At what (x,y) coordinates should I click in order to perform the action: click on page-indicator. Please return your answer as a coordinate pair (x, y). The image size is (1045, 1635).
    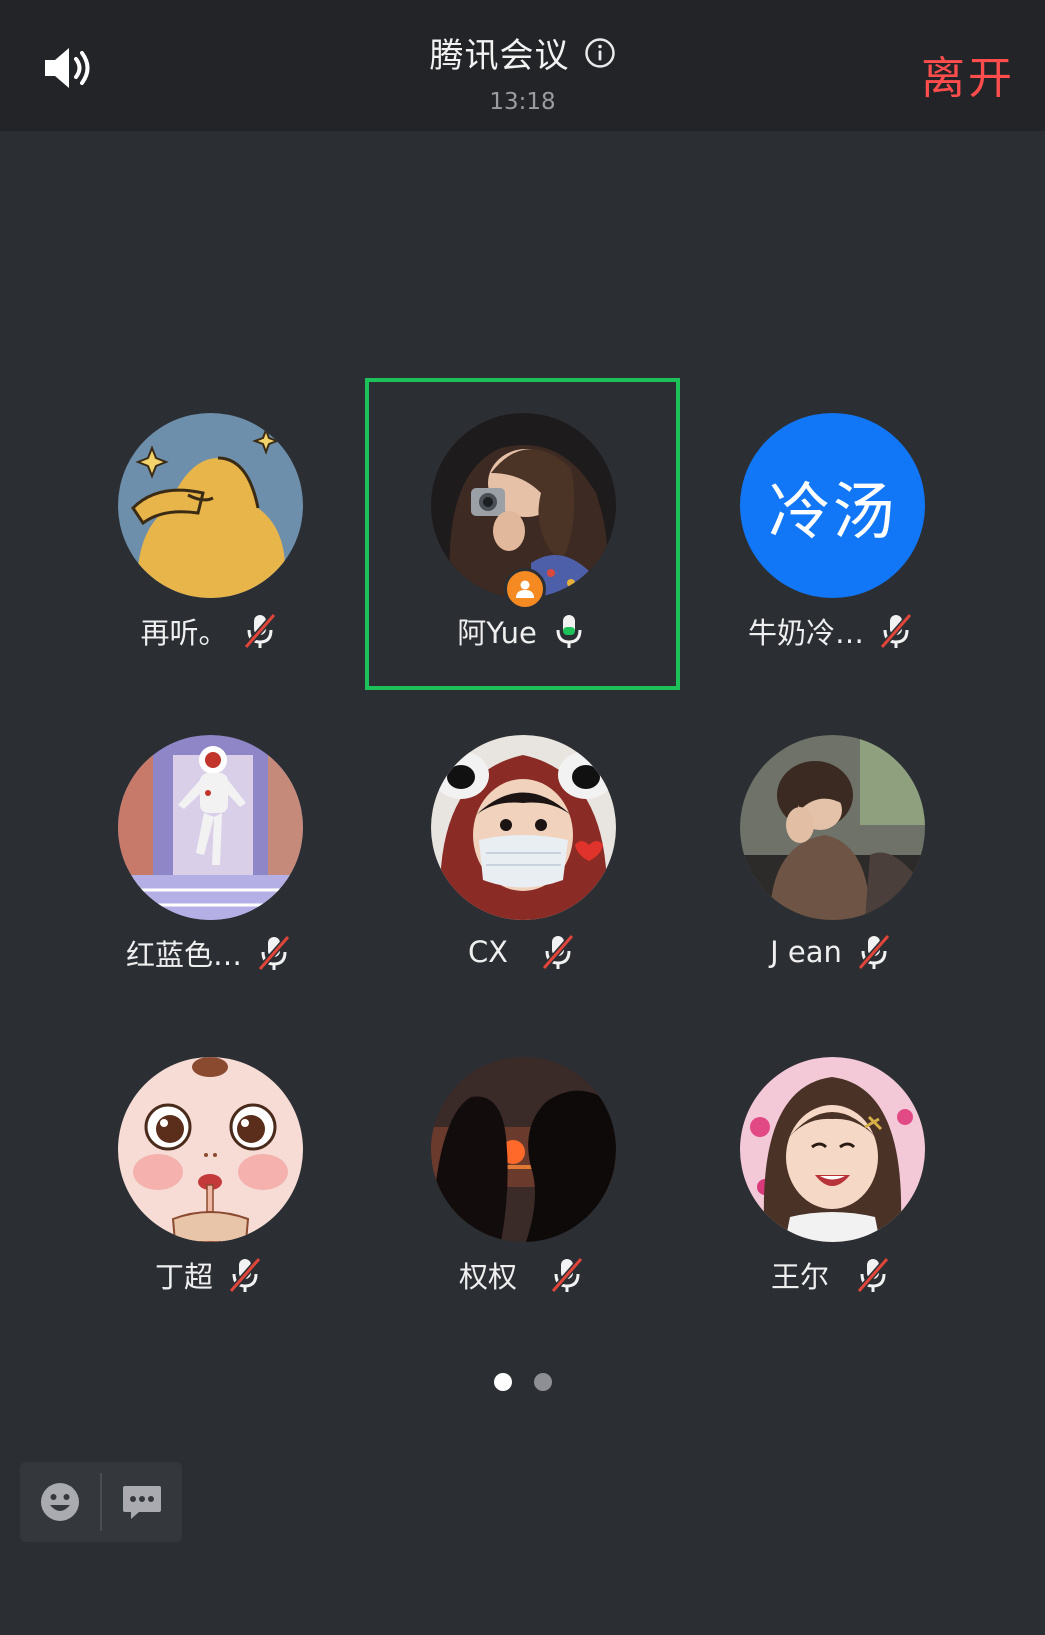
    Looking at the image, I should click on (522, 1382).